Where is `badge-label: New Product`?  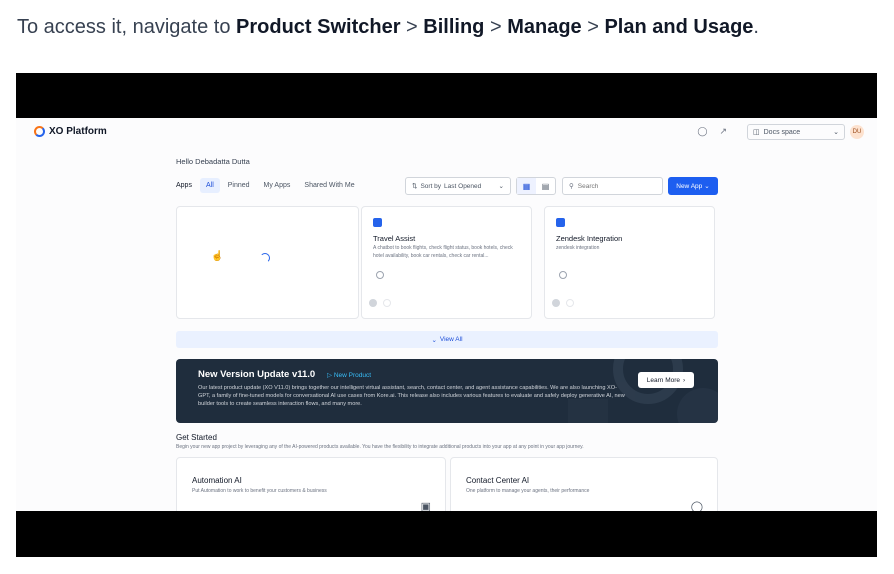 badge-label: New Product is located at coordinates (352, 375).